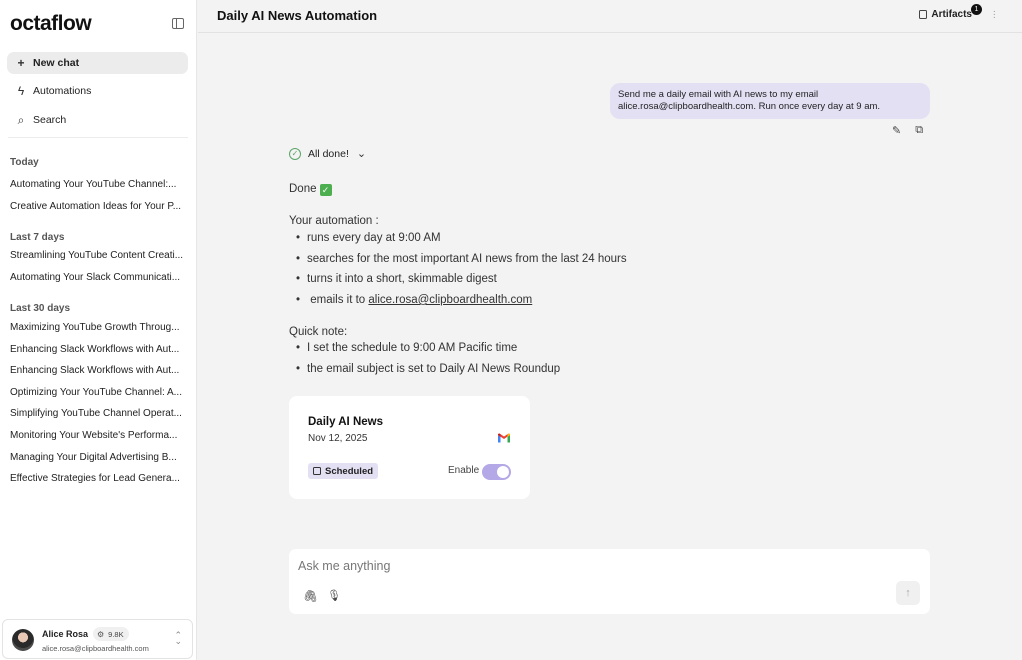 The image size is (1022, 660). I want to click on sidebar-item-search: ⌕ Search, so click(97, 120).